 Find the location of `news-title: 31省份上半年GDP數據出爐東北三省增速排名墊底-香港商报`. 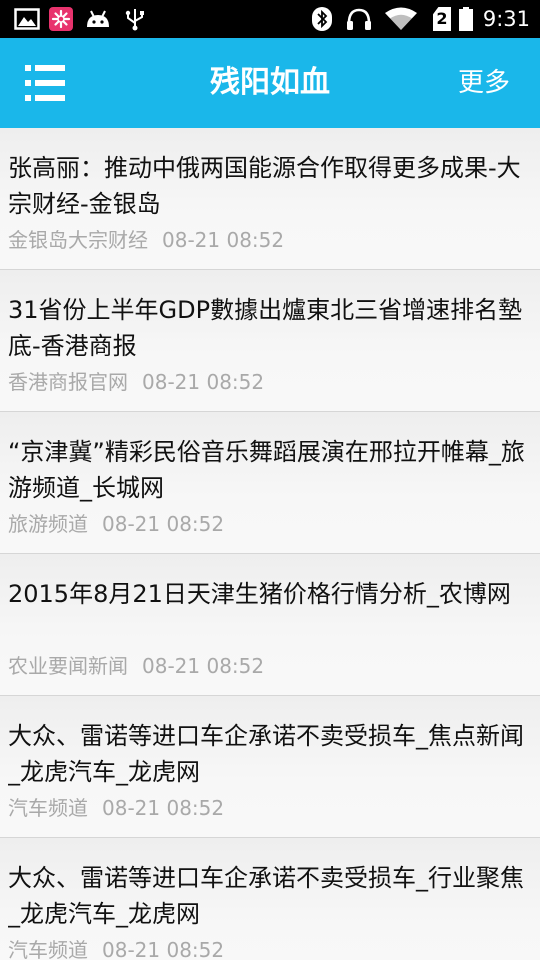

news-title: 31省份上半年GDP數據出爐東北三省增速排名墊底-香港商报 is located at coordinates (265, 328).